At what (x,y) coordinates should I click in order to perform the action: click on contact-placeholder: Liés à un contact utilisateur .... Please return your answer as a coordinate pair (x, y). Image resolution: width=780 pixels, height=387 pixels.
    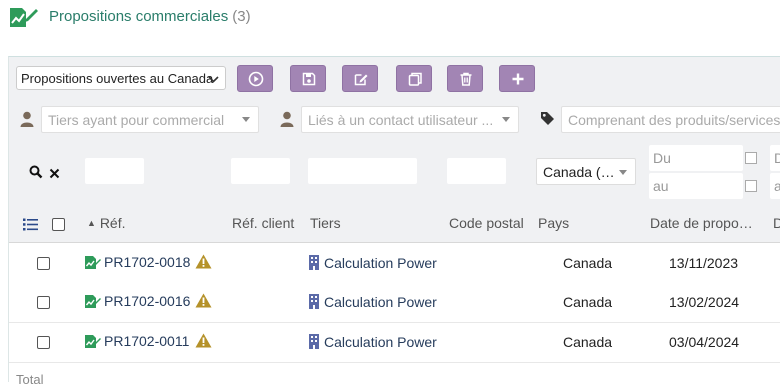
    Looking at the image, I should click on (401, 120).